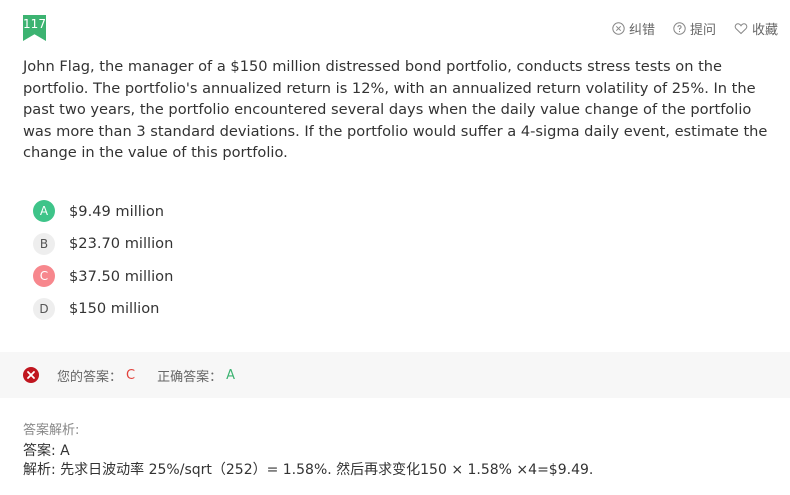 This screenshot has height=495, width=790. I want to click on favorite-button: 收藏, so click(756, 28).